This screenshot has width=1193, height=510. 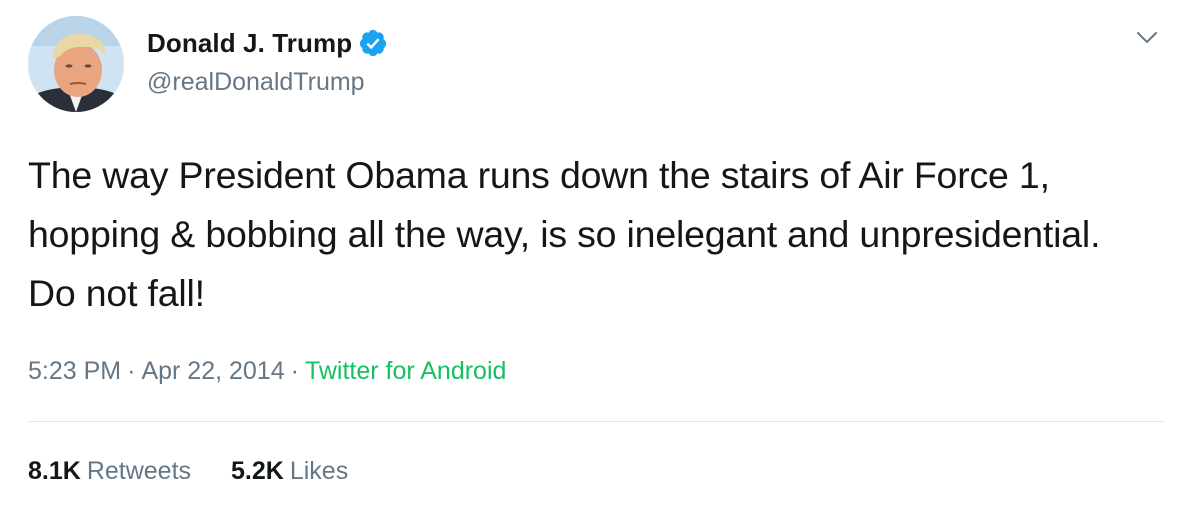 I want to click on display-name: Donald J. Trump, so click(x=249, y=43).